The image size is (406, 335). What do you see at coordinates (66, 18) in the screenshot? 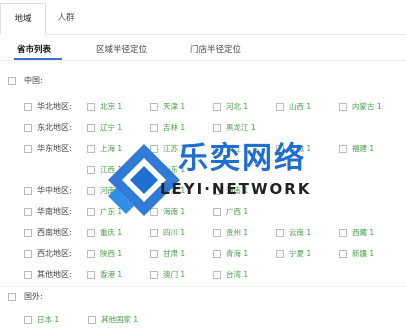
I see `tab-crowd: 人群` at bounding box center [66, 18].